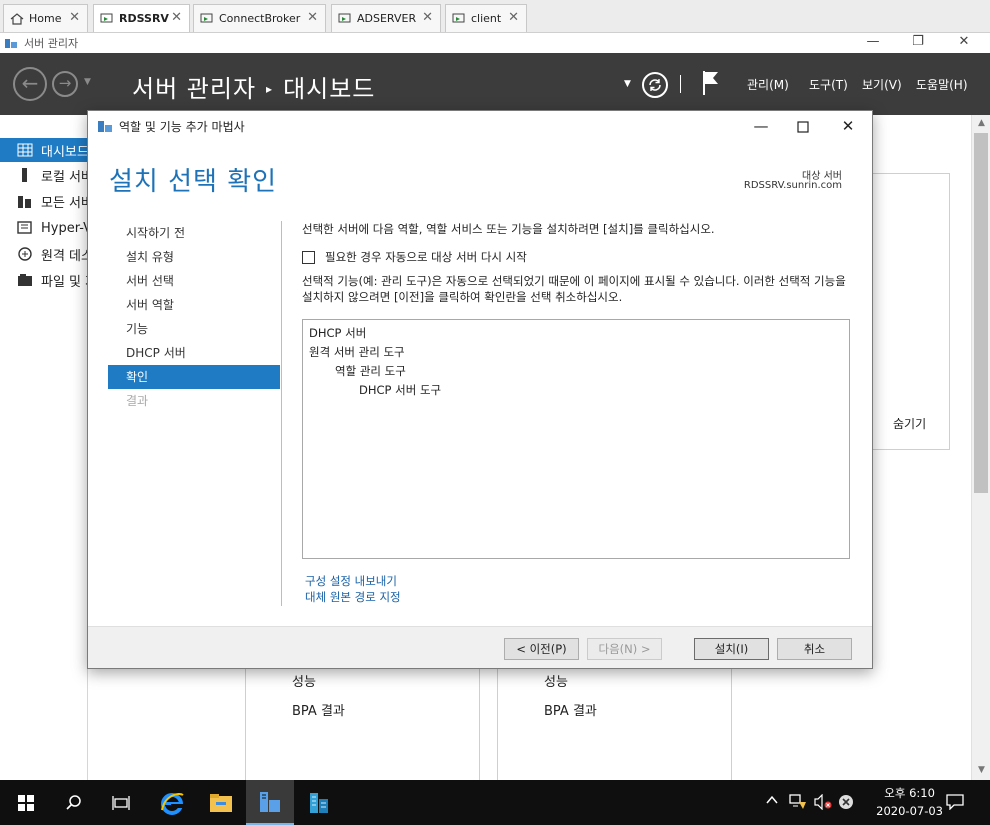 The width and height of the screenshot is (990, 825). I want to click on dropdown-icon: ▼, so click(627, 84).